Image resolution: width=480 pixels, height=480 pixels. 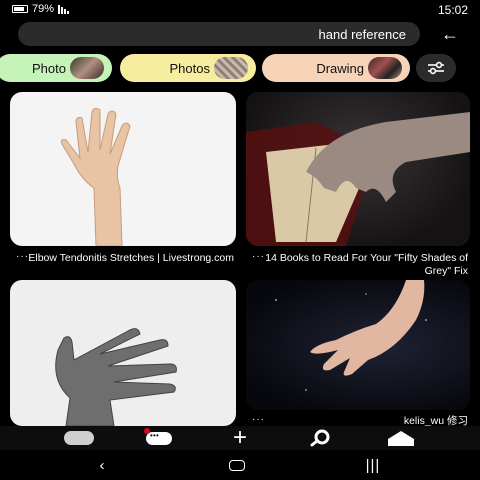 What do you see at coordinates (373, 465) in the screenshot?
I see `system-recents-icon: |||` at bounding box center [373, 465].